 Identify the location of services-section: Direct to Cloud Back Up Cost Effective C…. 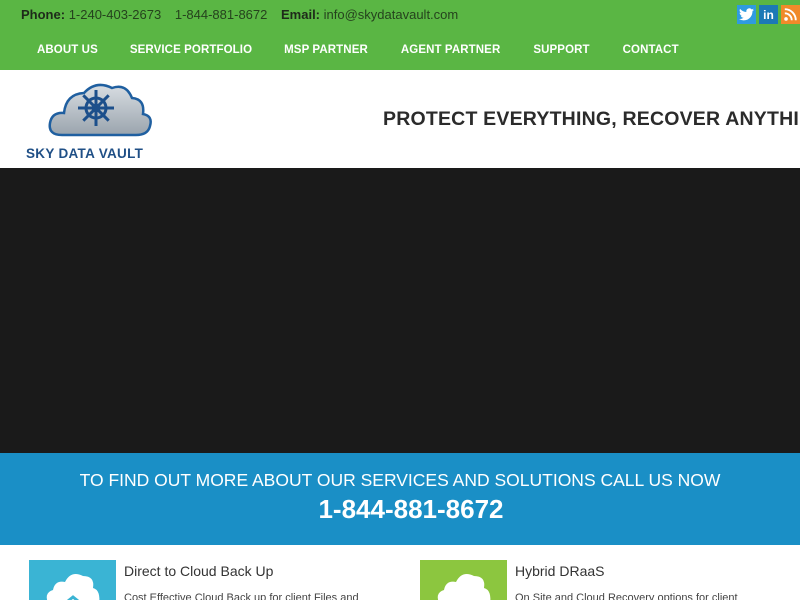
(400, 572).